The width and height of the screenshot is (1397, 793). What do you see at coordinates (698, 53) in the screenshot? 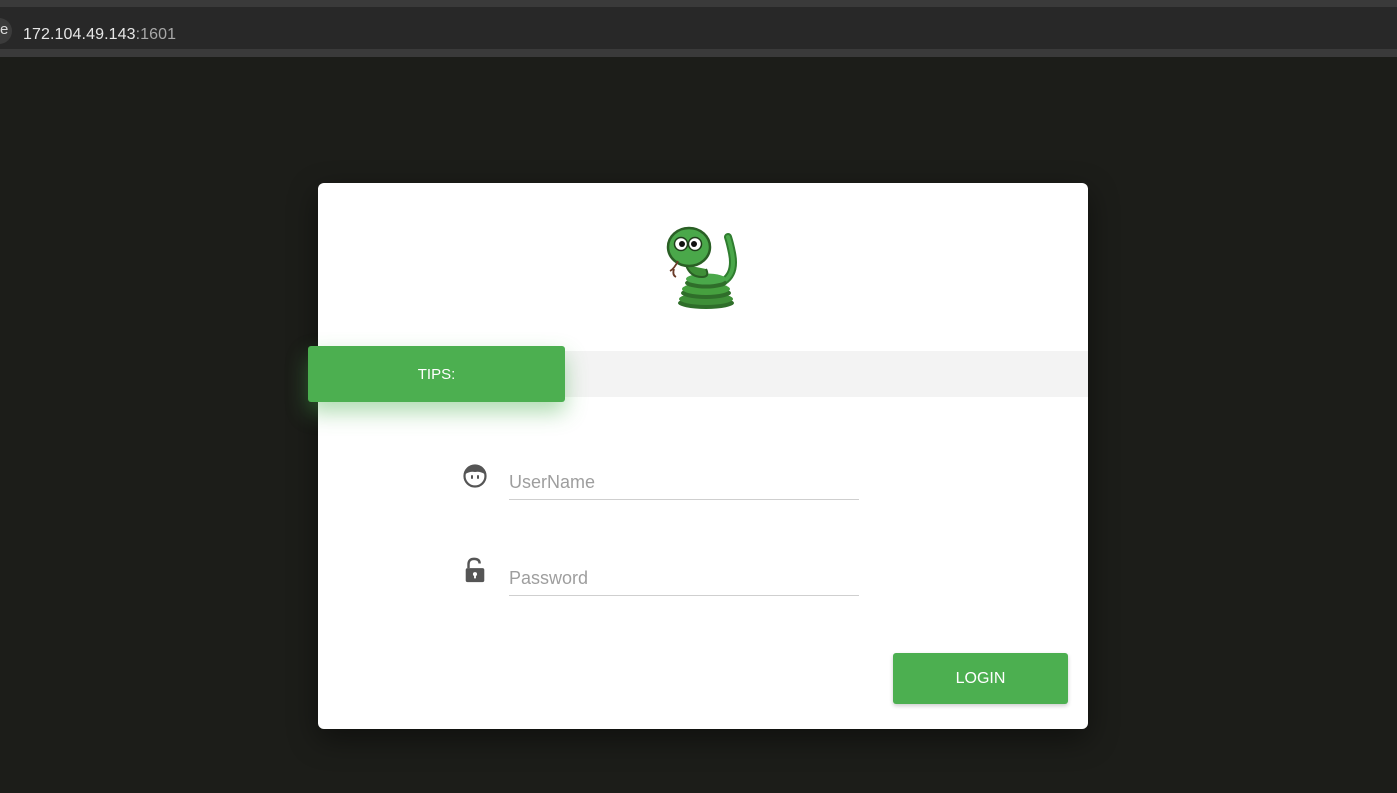
I see `browser-divider` at bounding box center [698, 53].